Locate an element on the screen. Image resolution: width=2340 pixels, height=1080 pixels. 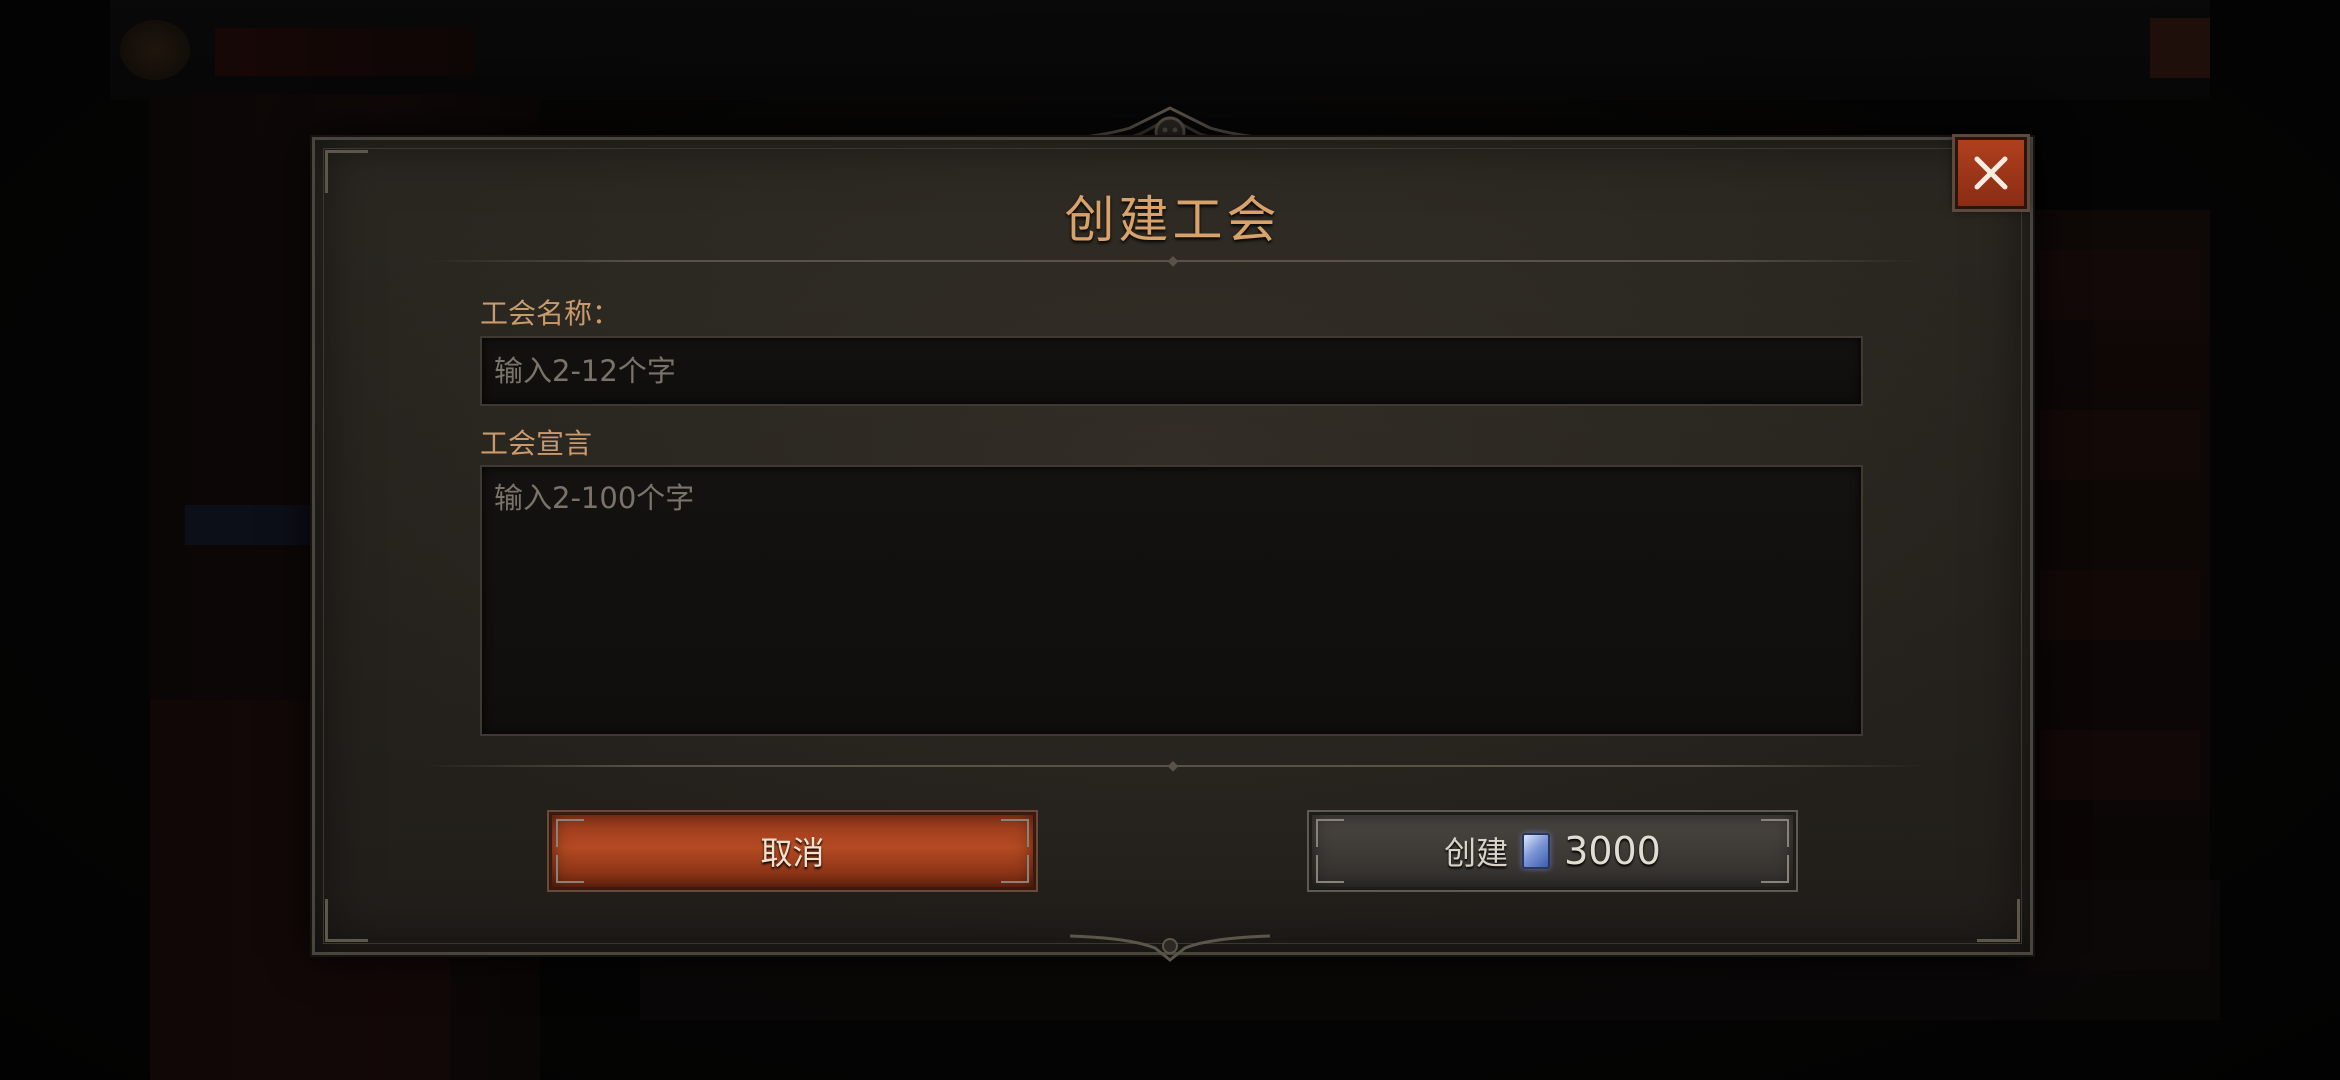
guild-manifesto-label: 工会宣言 is located at coordinates (536, 443).